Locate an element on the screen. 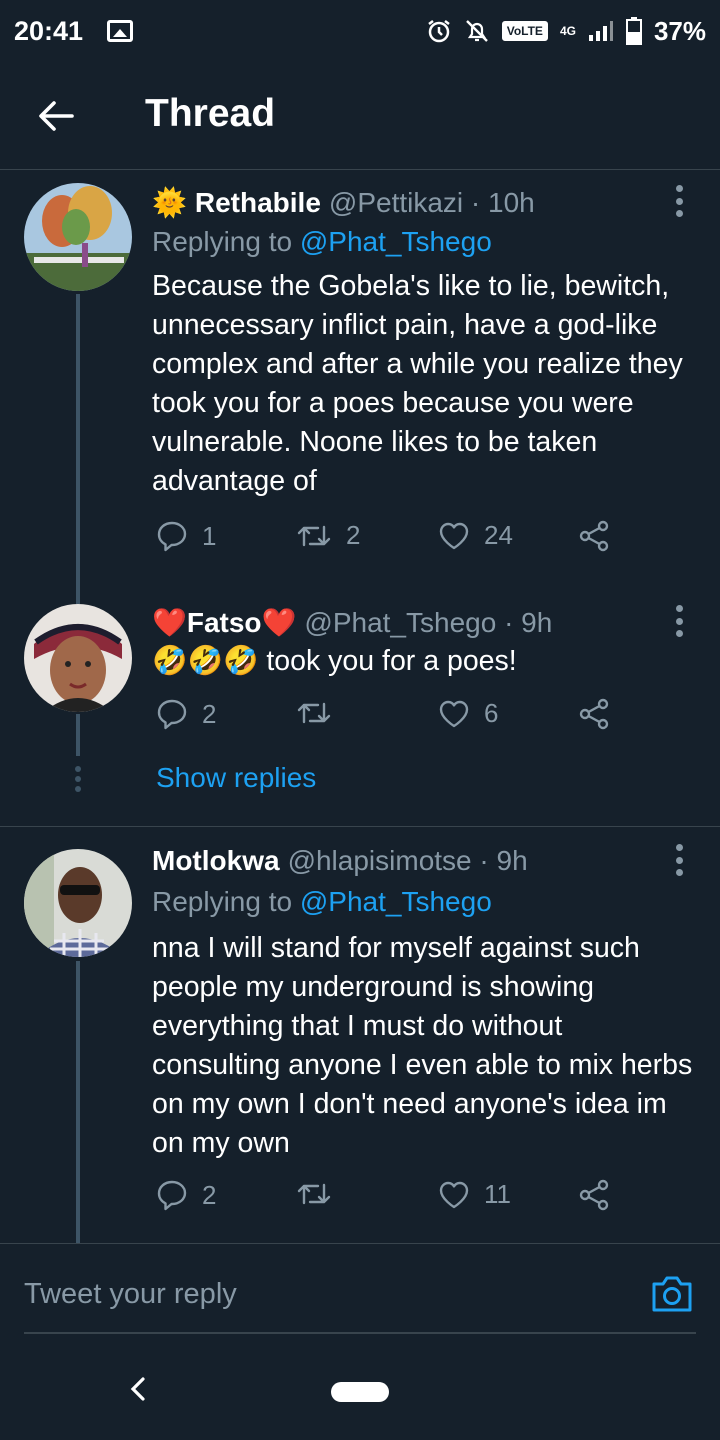  like-button: 24 is located at coordinates (475, 535).